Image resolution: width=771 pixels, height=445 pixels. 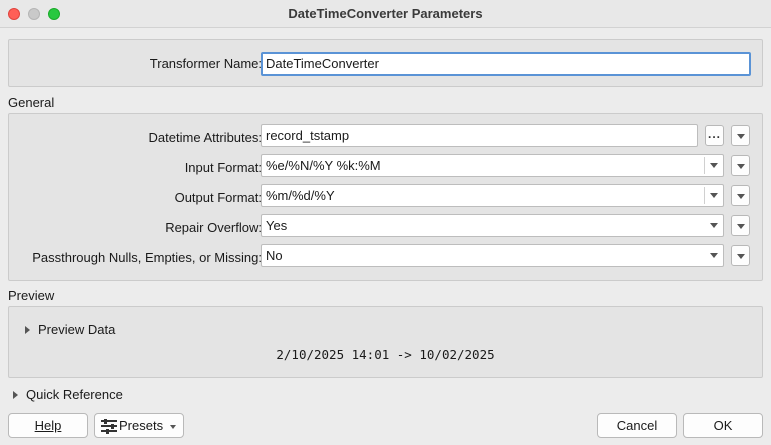 I want to click on repair-overflow-label: Repair Overflow:, so click(x=213, y=227).